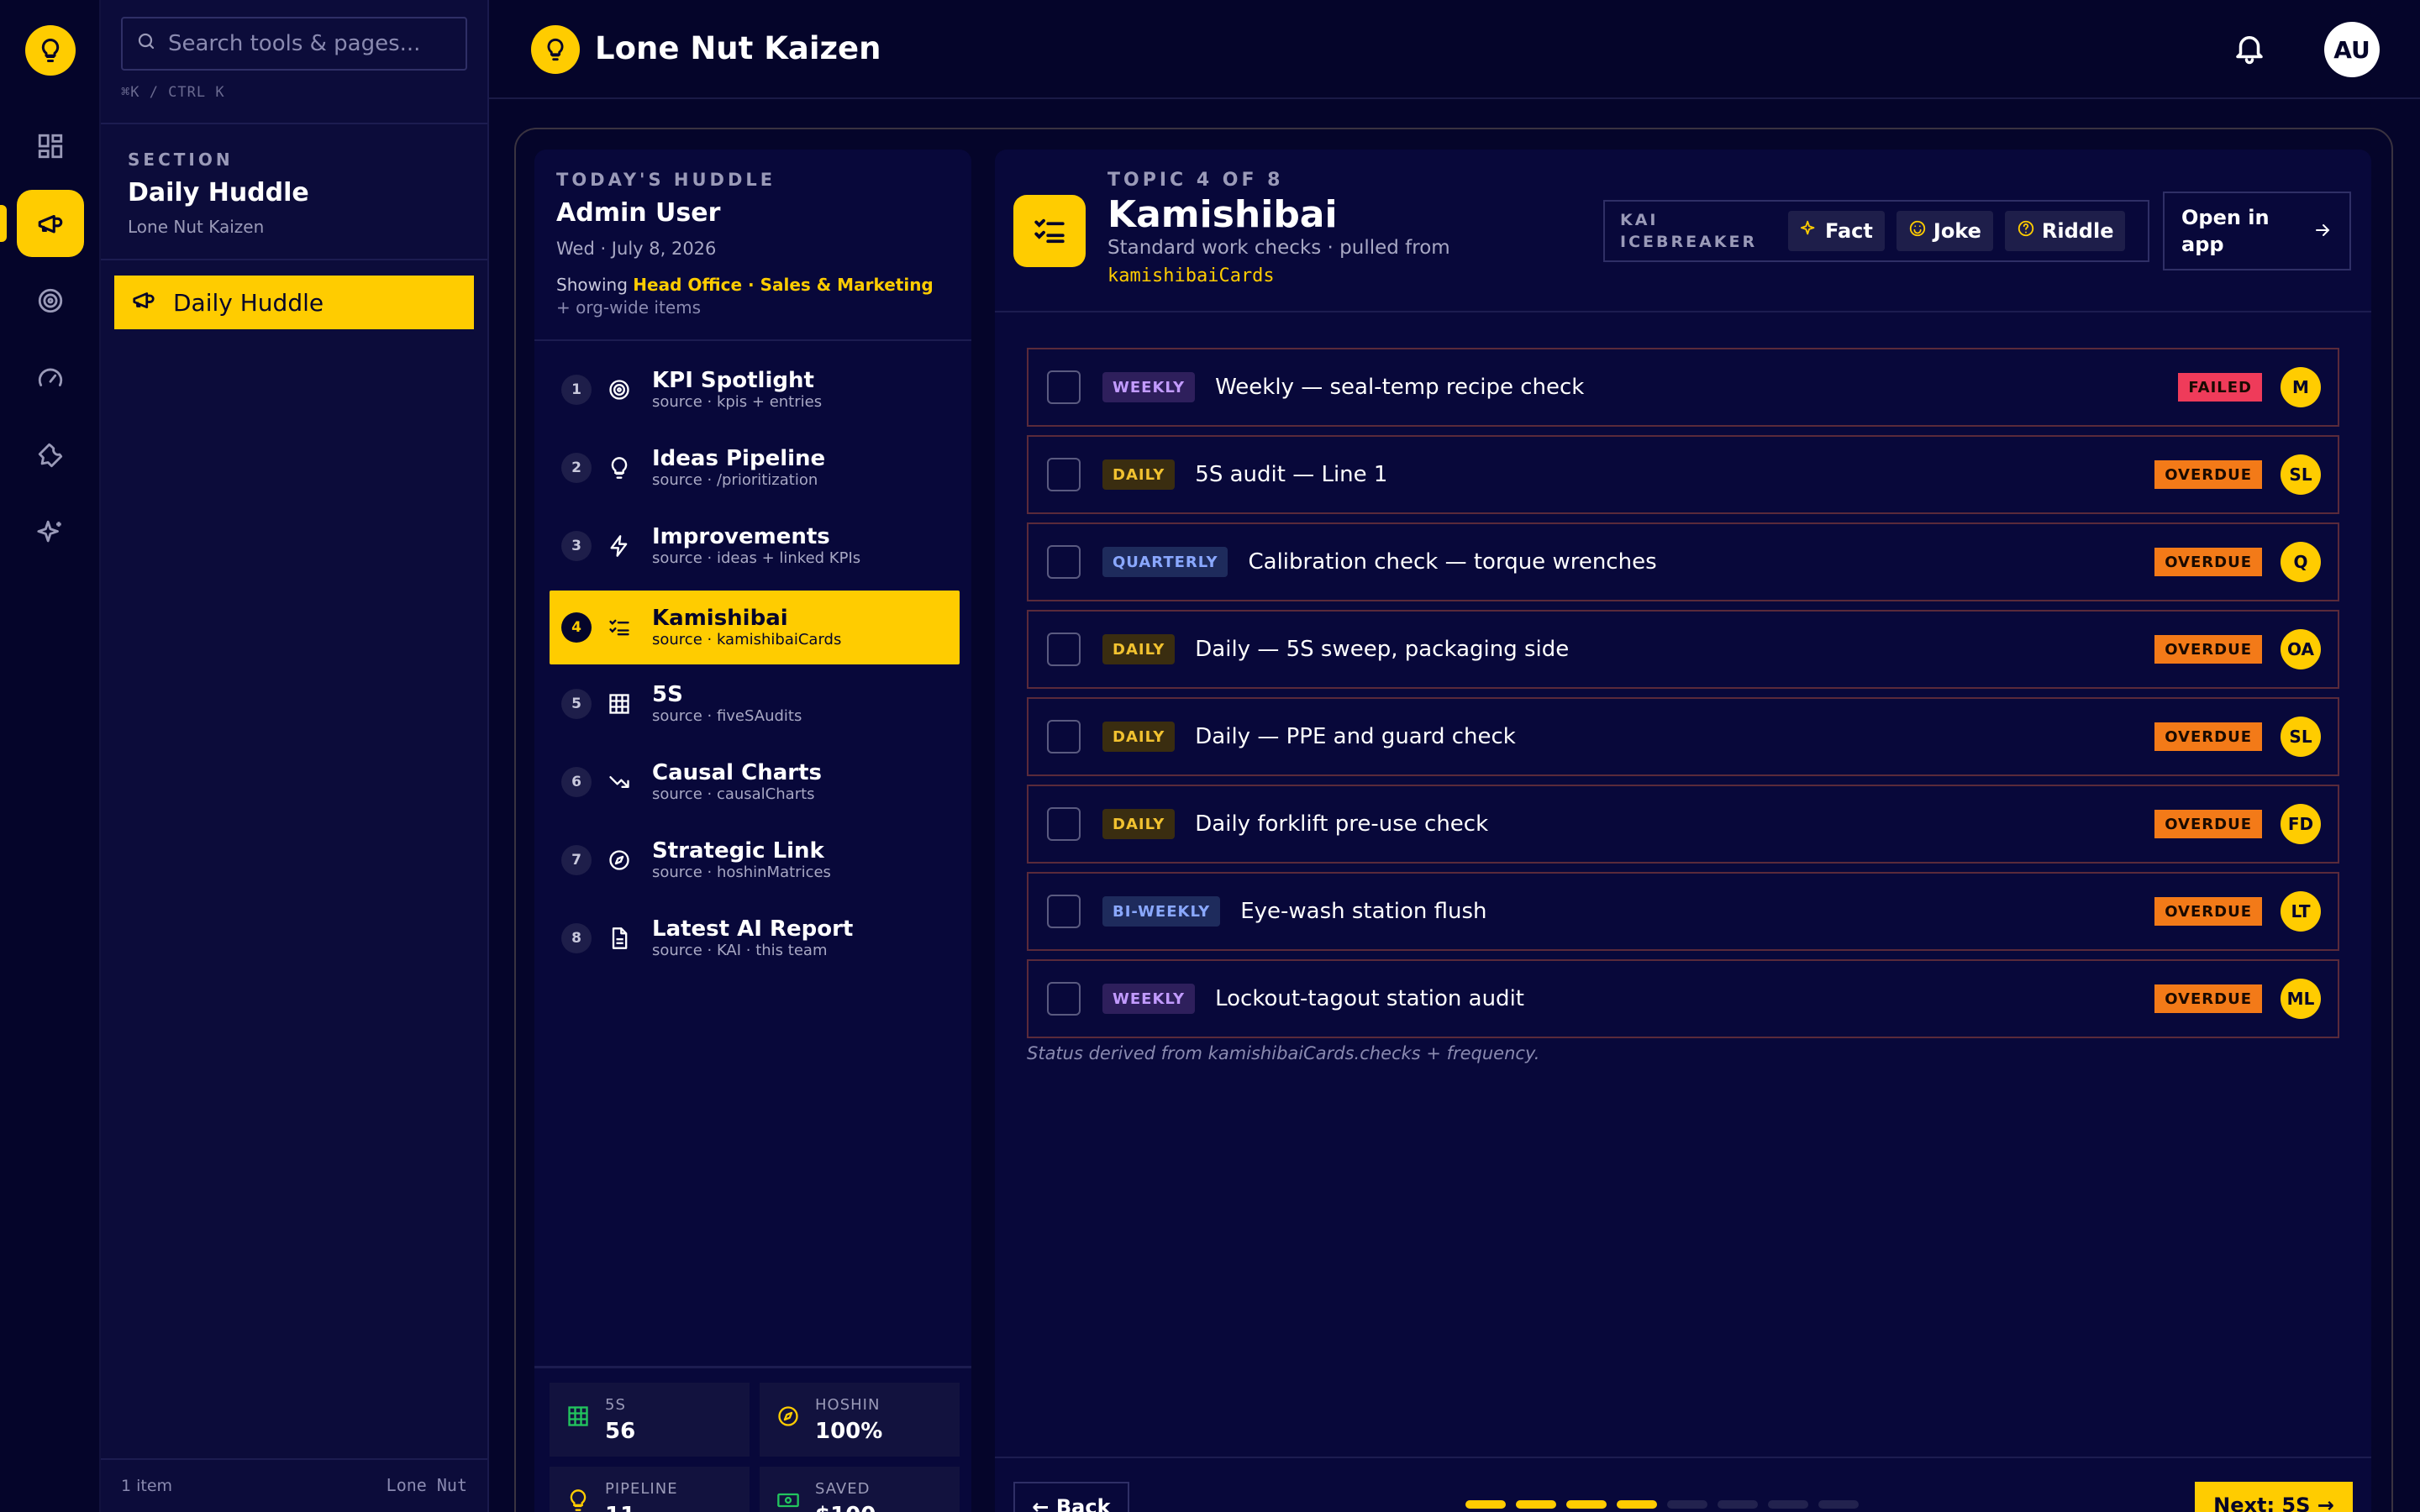  I want to click on assignee-avatar: LT, so click(2301, 911).